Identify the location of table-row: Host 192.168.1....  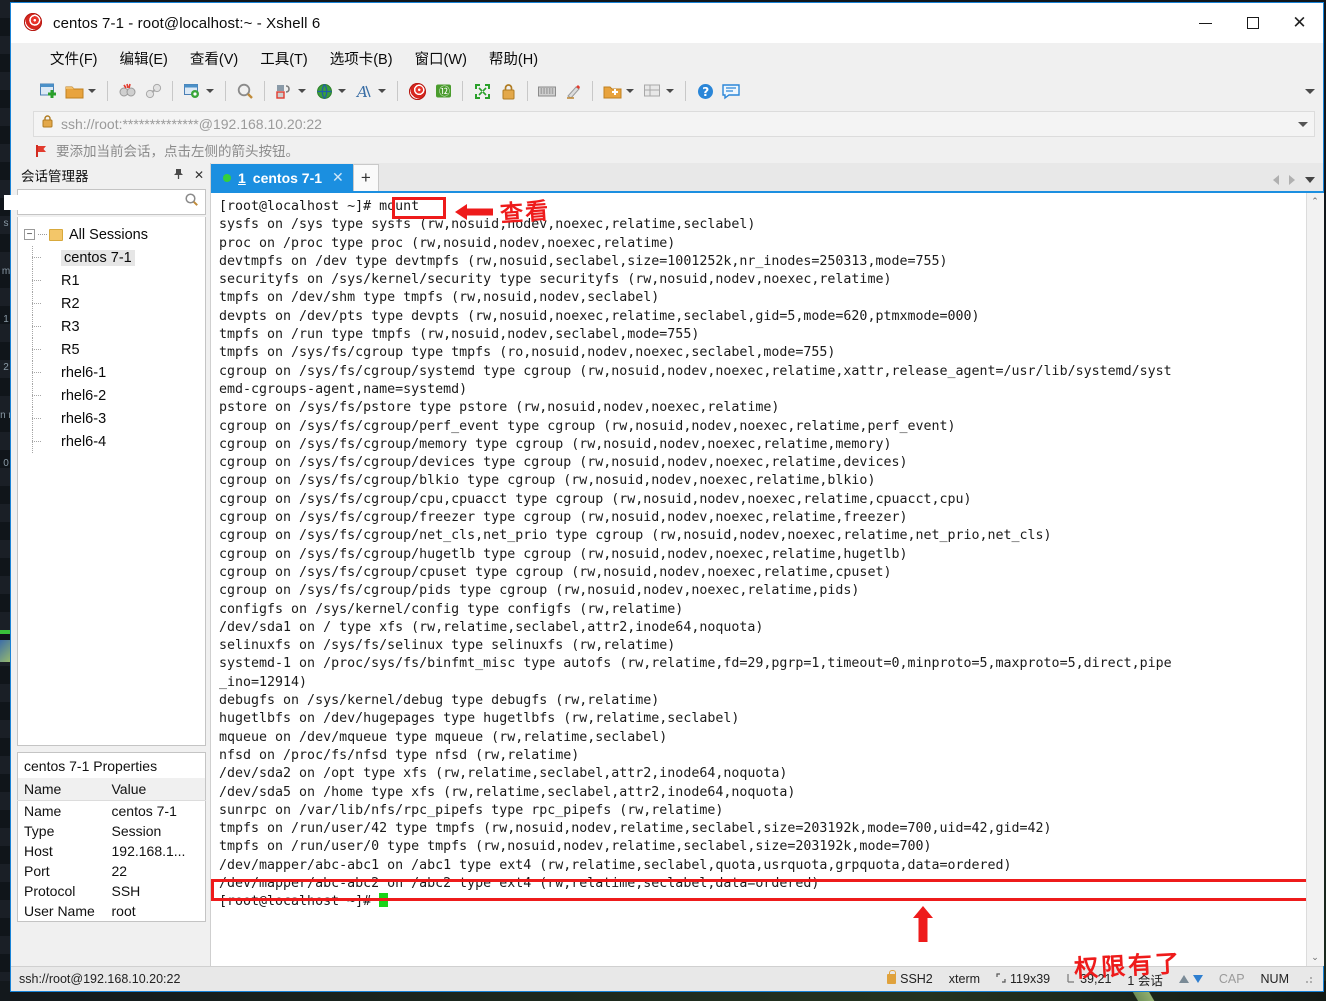
(112, 851).